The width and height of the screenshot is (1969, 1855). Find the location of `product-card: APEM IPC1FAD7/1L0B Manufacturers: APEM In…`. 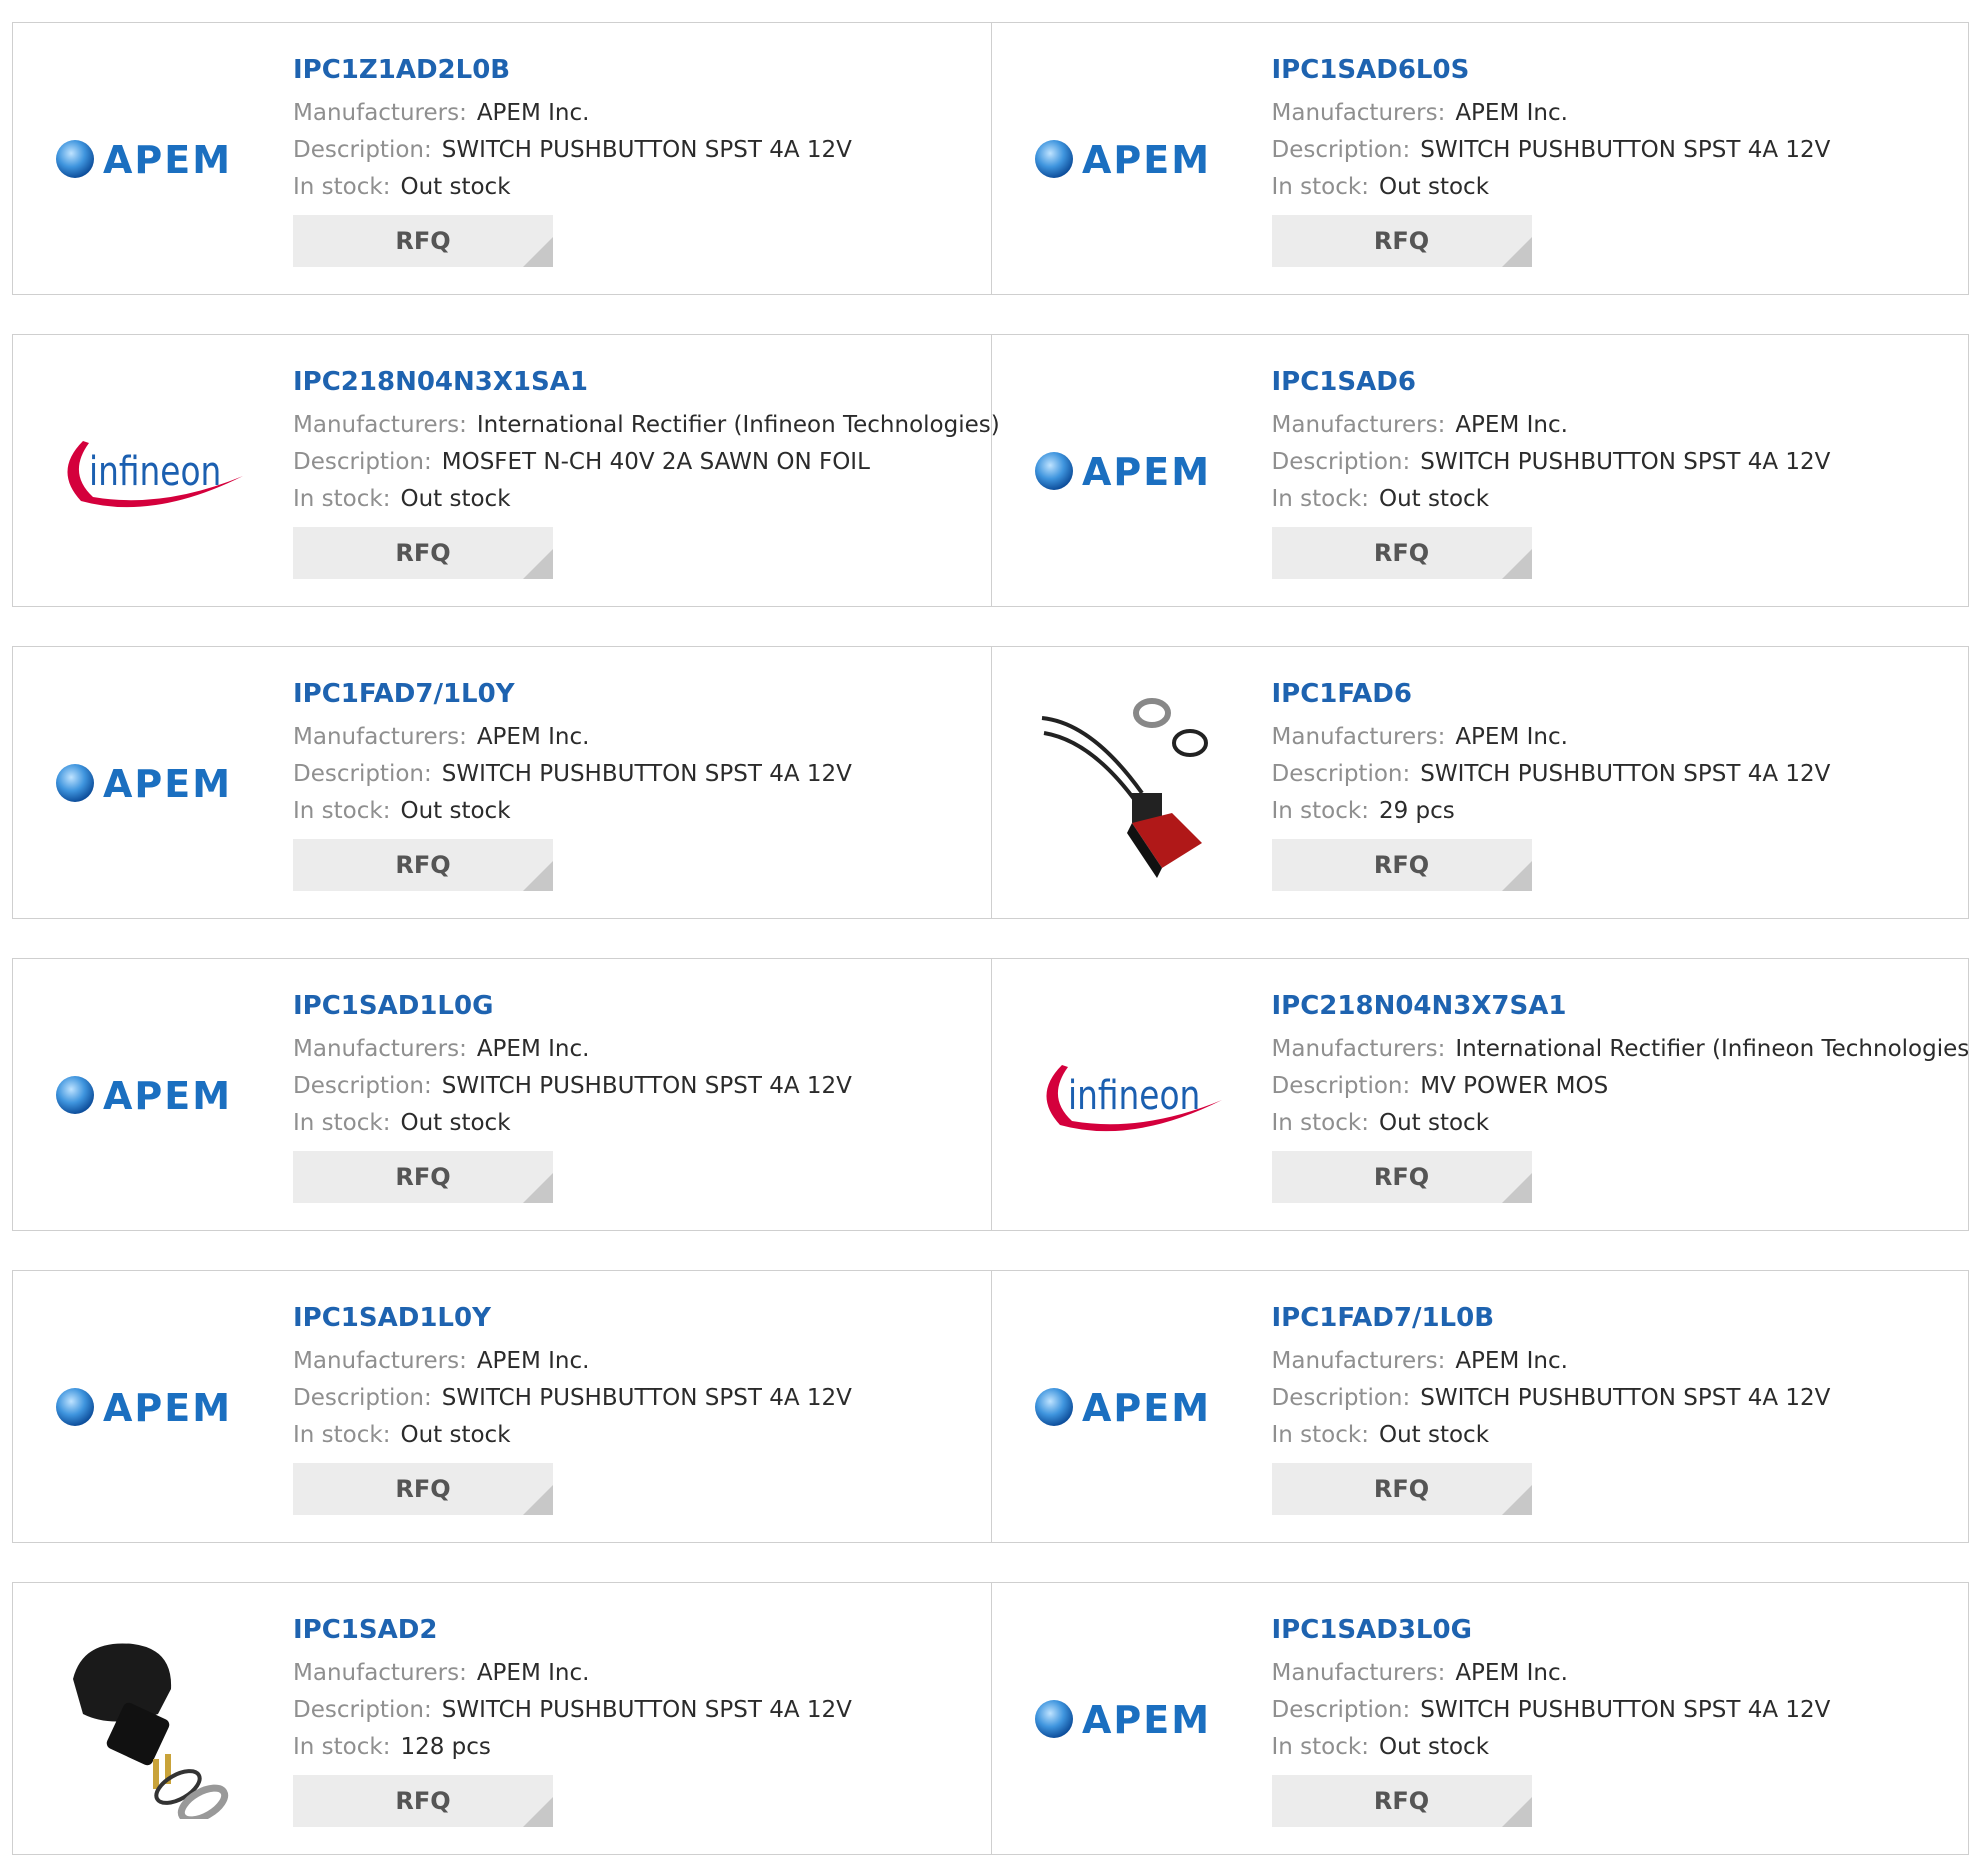

product-card: APEM IPC1FAD7/1L0B Manufacturers: APEM In… is located at coordinates (1479, 1406).